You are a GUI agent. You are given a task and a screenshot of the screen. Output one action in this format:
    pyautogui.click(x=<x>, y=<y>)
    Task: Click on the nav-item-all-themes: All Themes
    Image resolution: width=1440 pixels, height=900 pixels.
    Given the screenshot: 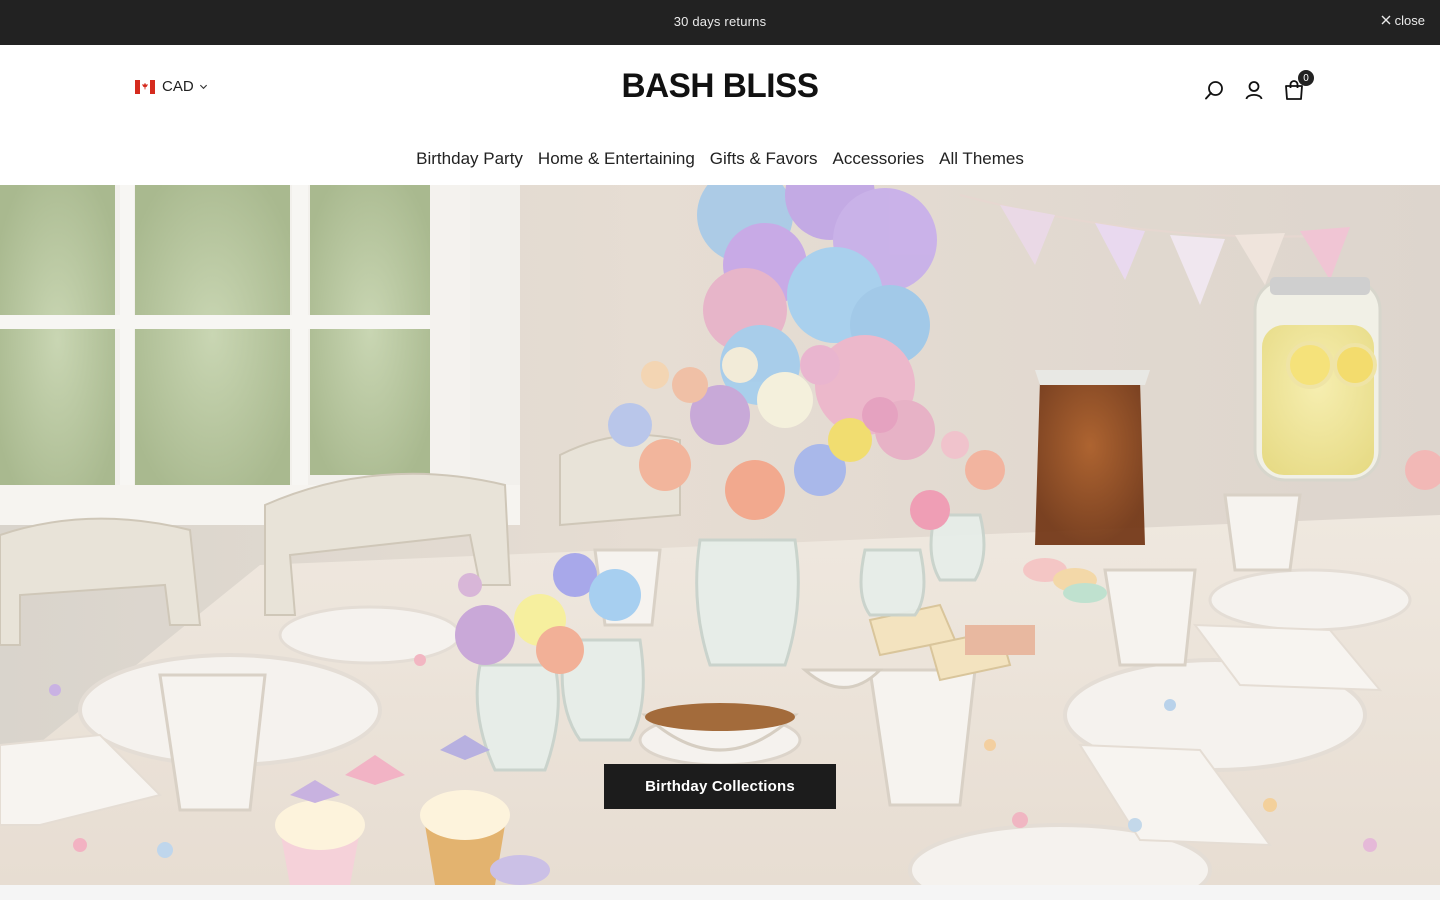 What is the action you would take?
    pyautogui.click(x=981, y=159)
    